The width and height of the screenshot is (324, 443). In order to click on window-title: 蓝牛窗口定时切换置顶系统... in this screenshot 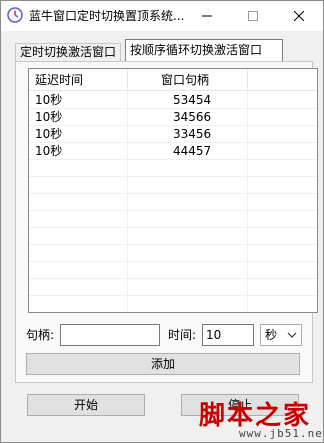, I will do `click(107, 16)`.